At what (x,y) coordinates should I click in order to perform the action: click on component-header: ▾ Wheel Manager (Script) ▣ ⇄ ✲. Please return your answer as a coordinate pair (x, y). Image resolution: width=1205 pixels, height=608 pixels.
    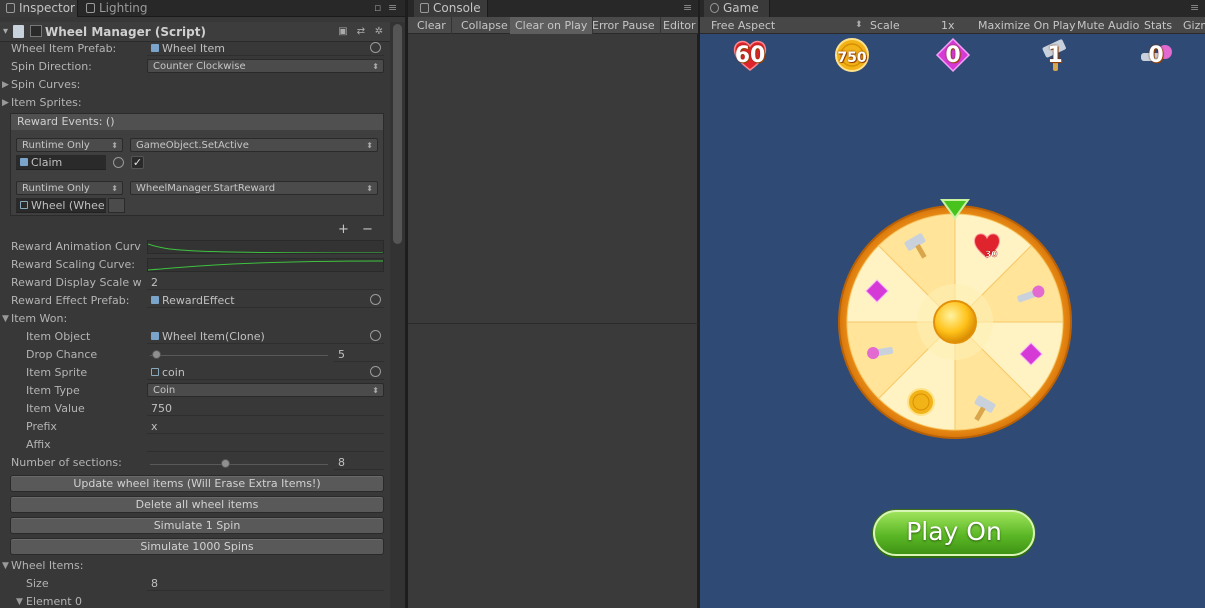
    Looking at the image, I should click on (195, 32).